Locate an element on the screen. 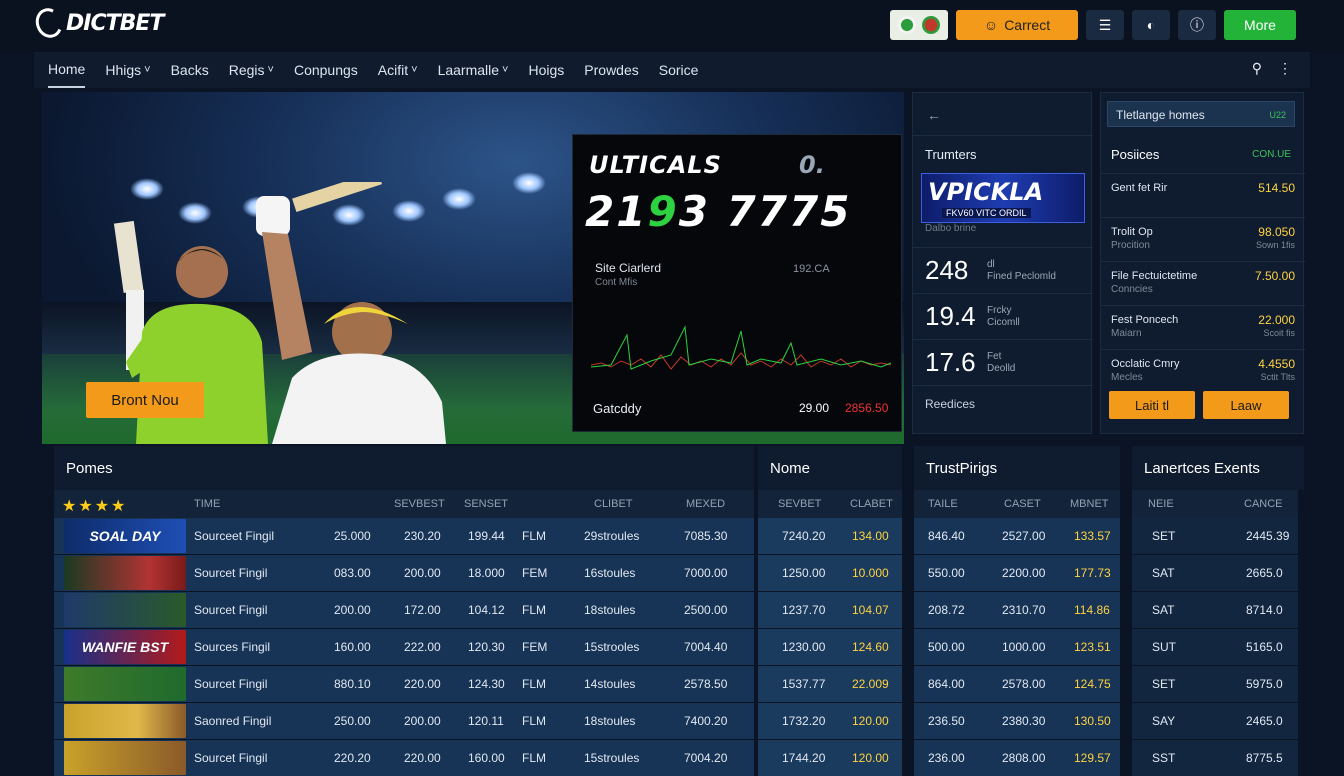 This screenshot has height=776, width=1344. nav-item-6: Laarmalle ˅ is located at coordinates (473, 70).